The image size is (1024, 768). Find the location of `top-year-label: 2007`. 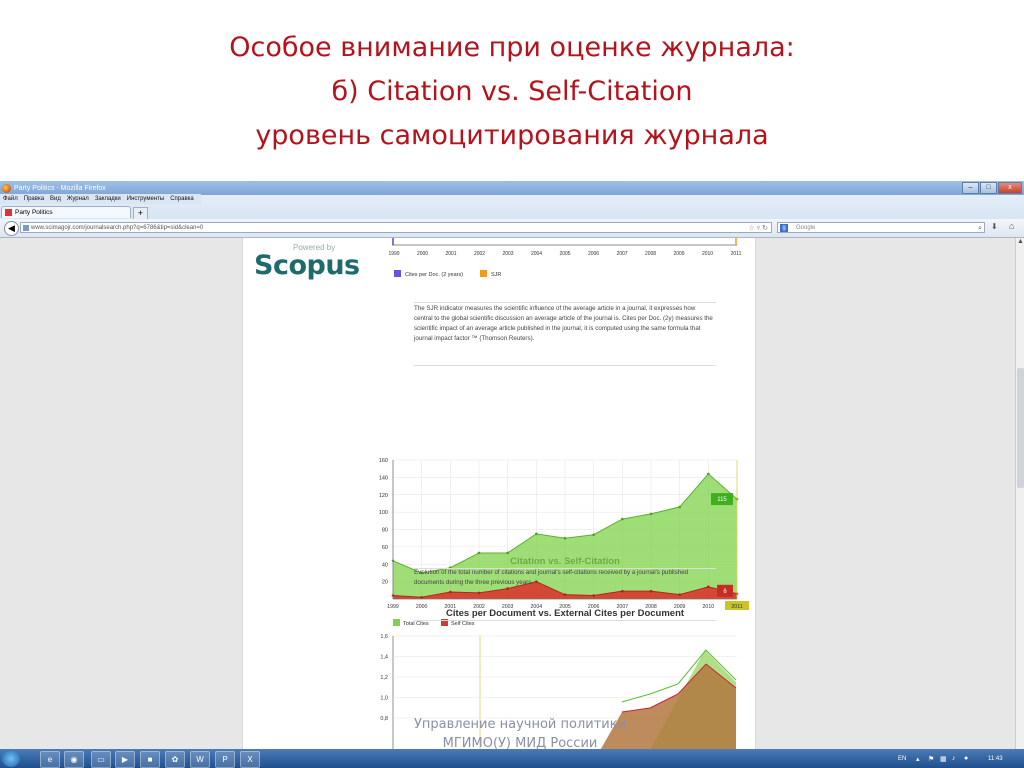

top-year-label: 2007 is located at coordinates (621, 254).